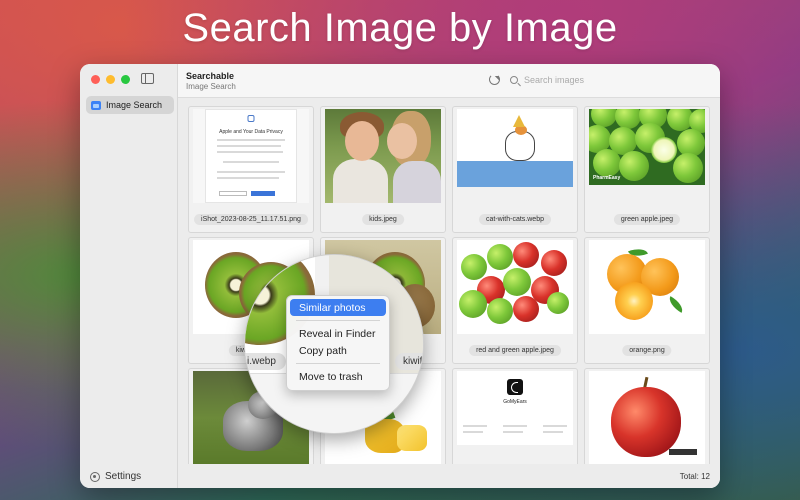  I want to click on doc-title: GoMyEars, so click(515, 402).